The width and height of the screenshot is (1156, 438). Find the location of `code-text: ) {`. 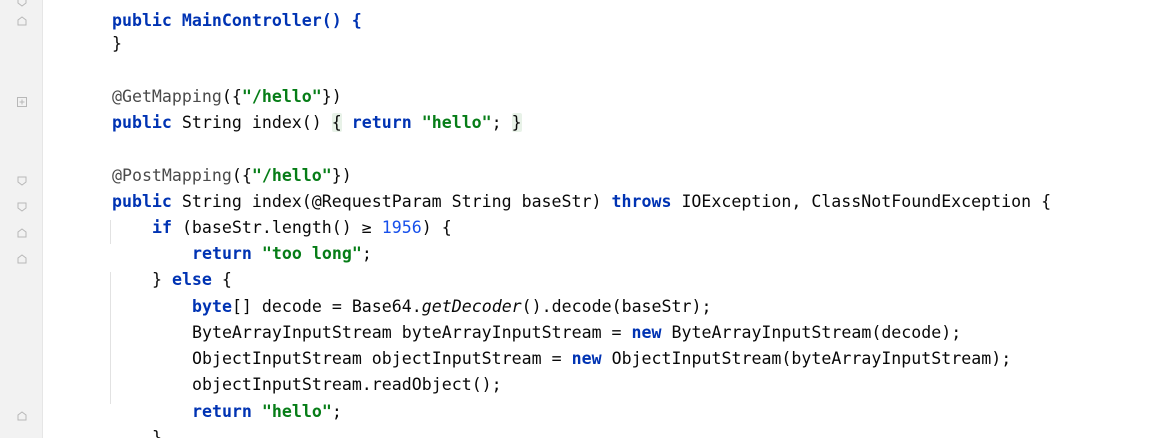

code-text: ) { is located at coordinates (436, 227).